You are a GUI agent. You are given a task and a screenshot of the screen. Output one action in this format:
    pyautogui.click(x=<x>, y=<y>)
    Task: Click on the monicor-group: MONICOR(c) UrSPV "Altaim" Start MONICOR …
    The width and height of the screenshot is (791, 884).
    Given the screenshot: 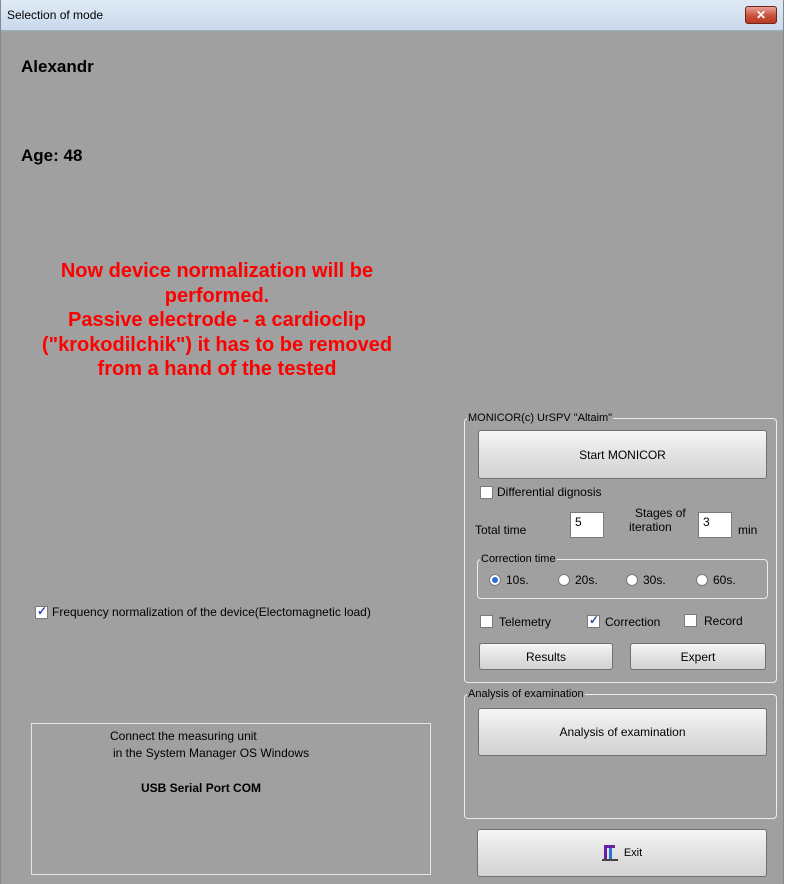 What is the action you would take?
    pyautogui.click(x=620, y=547)
    